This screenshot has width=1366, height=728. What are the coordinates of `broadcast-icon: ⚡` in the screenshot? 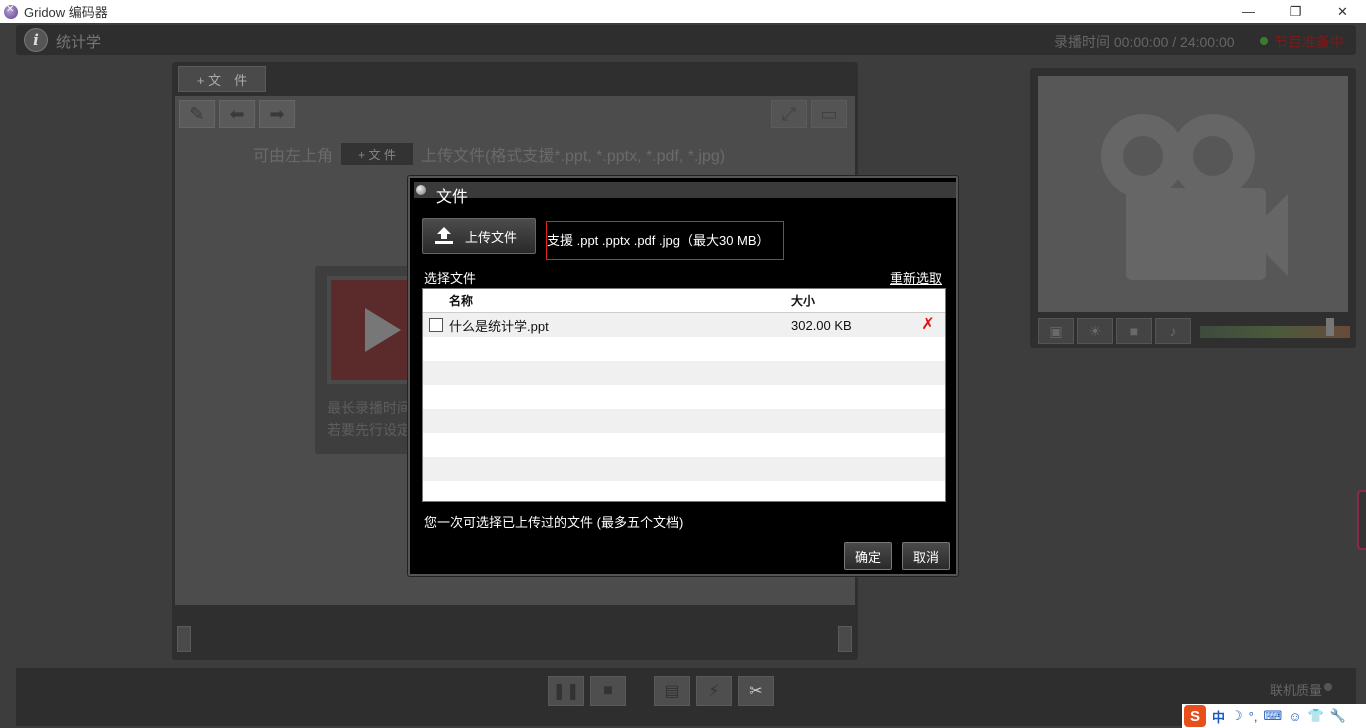 It's located at (714, 691).